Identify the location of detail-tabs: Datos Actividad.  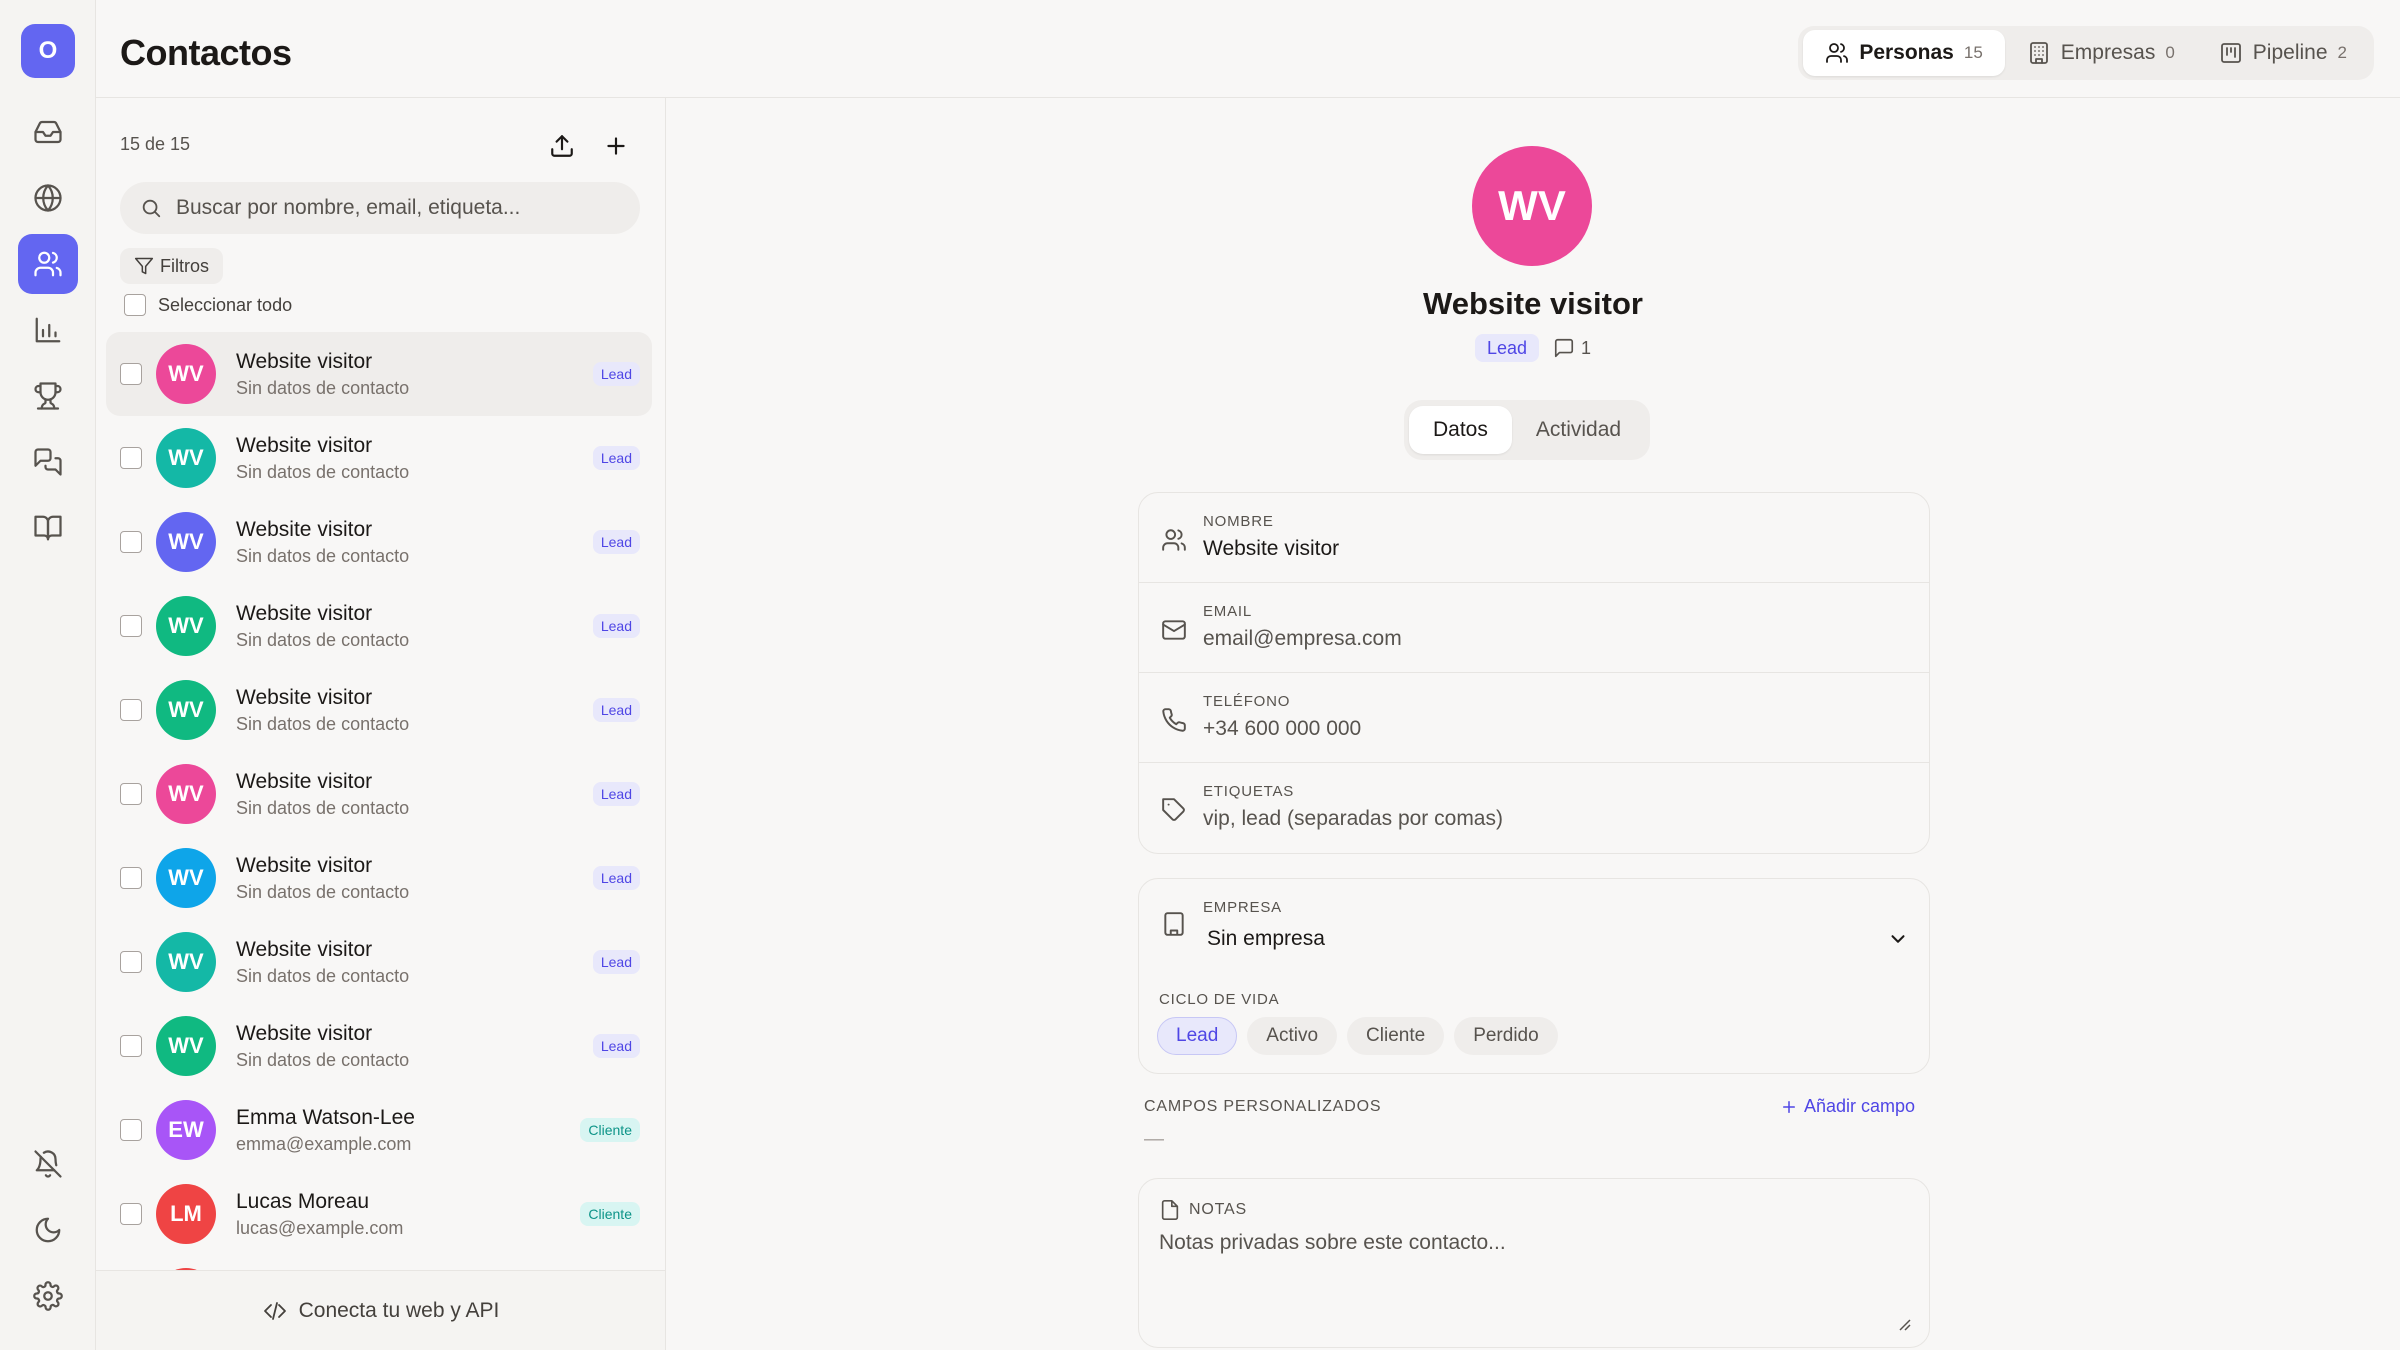
(1527, 430).